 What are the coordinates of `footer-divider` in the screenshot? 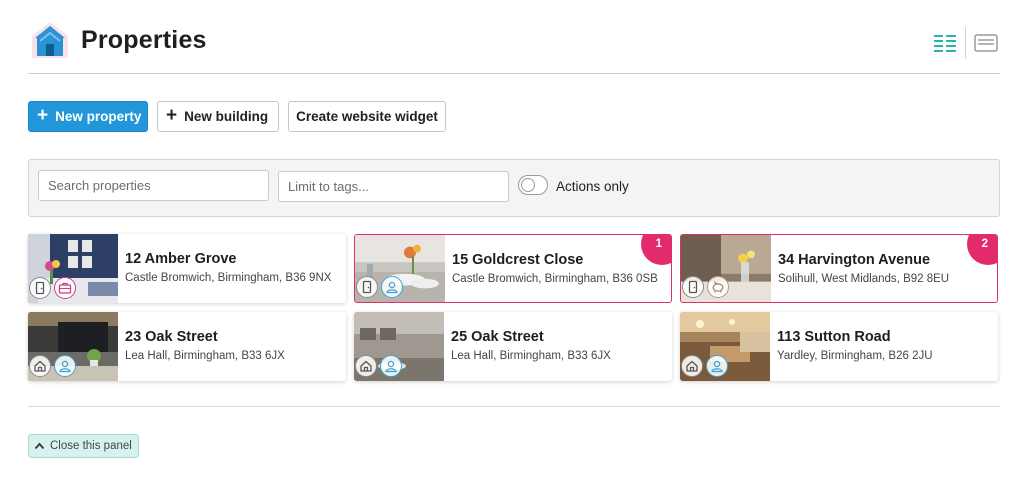 It's located at (514, 406).